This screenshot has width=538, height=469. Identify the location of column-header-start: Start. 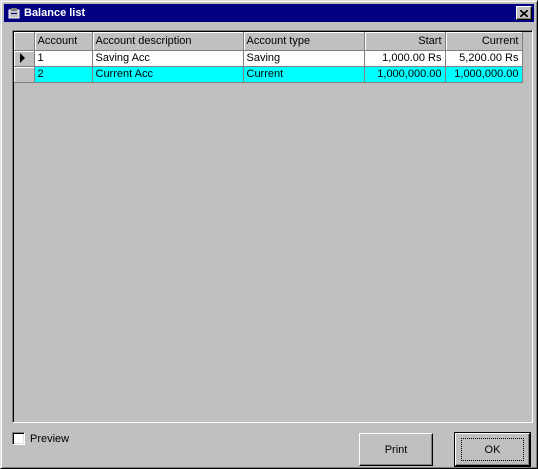
(405, 41).